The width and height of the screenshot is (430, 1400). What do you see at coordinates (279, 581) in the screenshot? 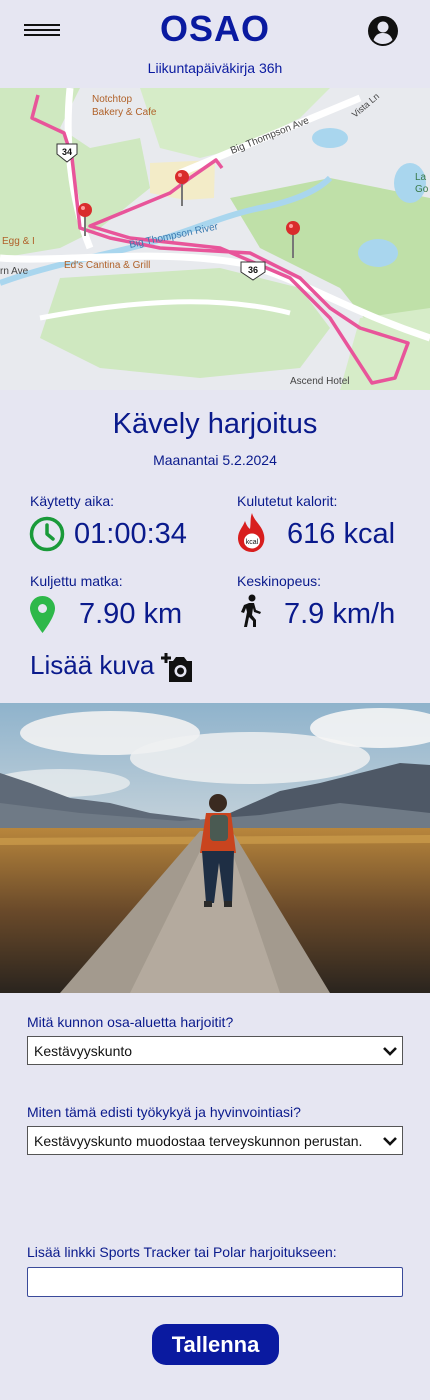
I see `speed-label: Keskinopeus:` at bounding box center [279, 581].